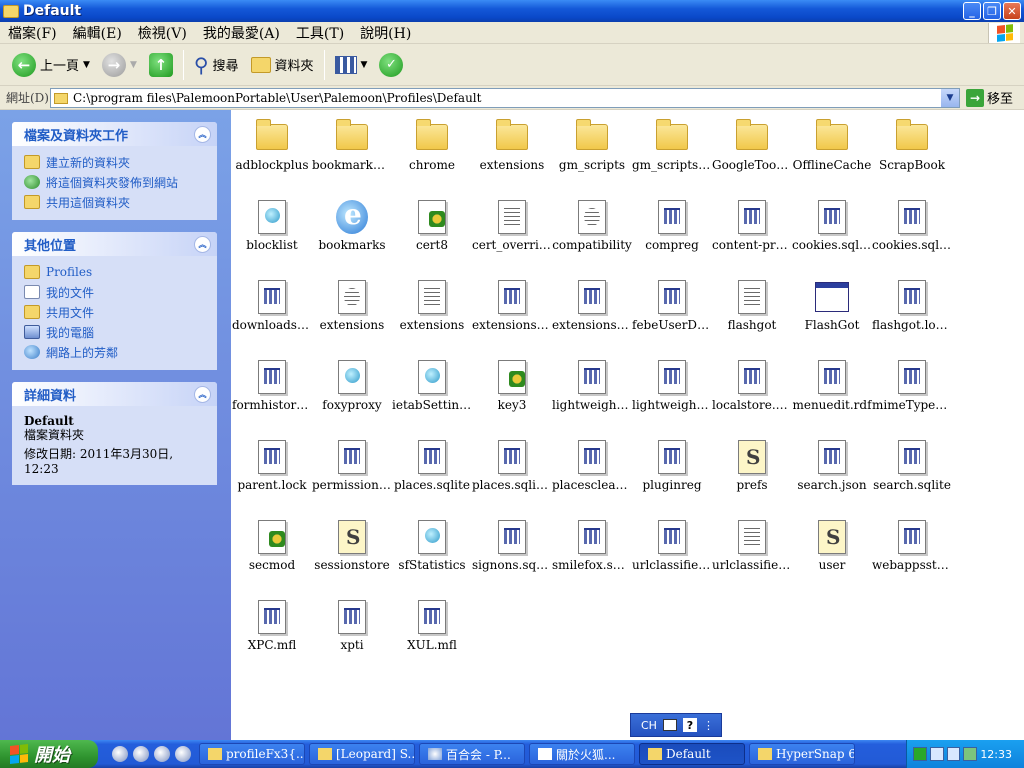 The image size is (1024, 768). What do you see at coordinates (669, 725) in the screenshot?
I see `keyboard-icon` at bounding box center [669, 725].